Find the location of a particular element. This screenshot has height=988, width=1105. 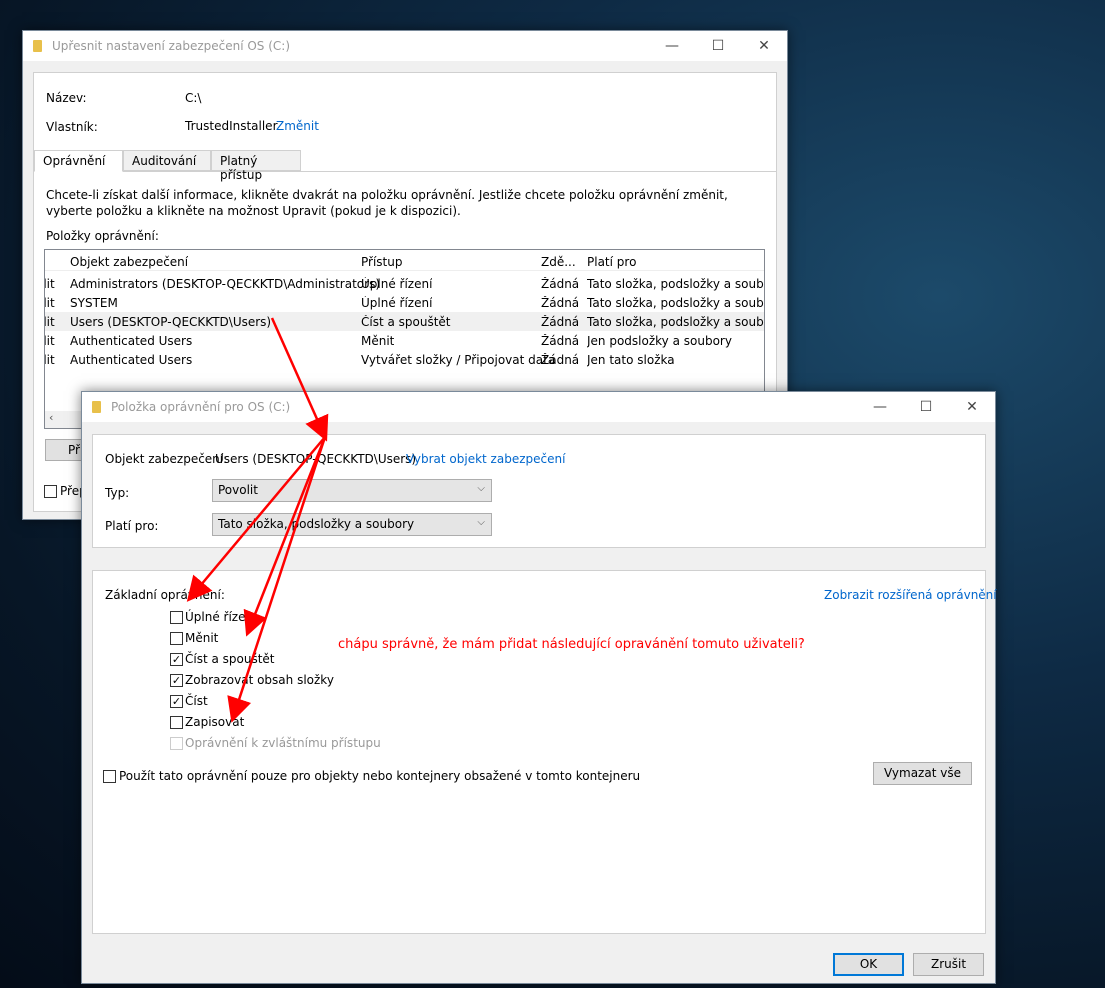

annotation-arrows is located at coordinates (257, 520).